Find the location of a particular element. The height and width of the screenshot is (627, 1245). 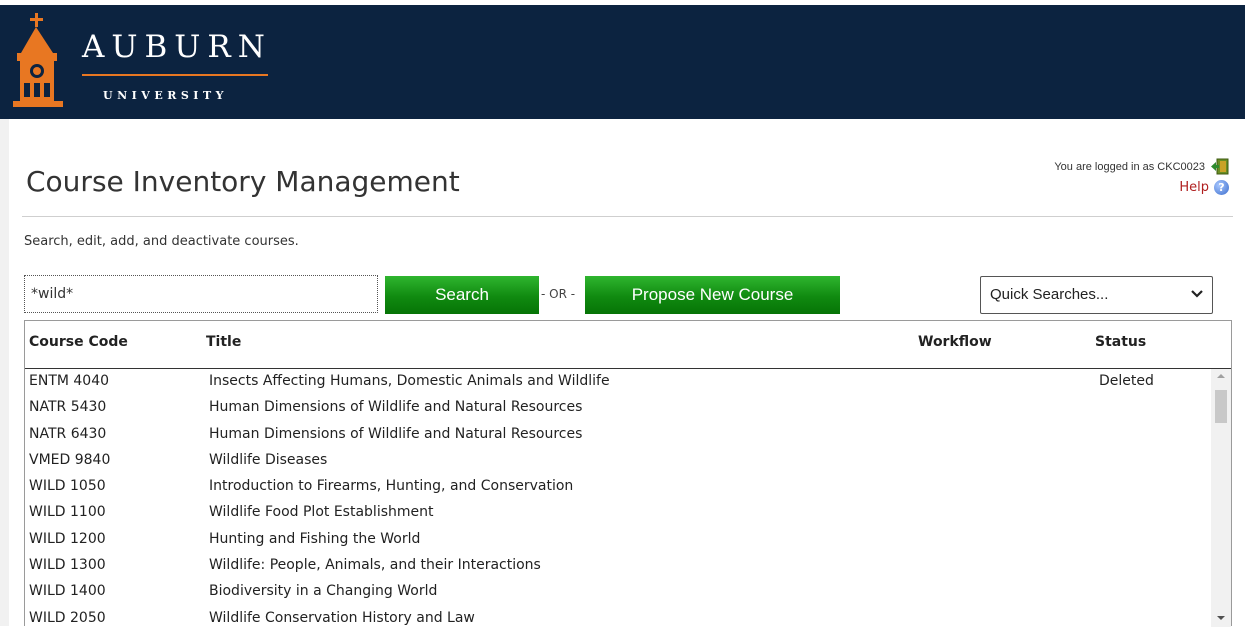

or-separator: - OR - is located at coordinates (558, 294).